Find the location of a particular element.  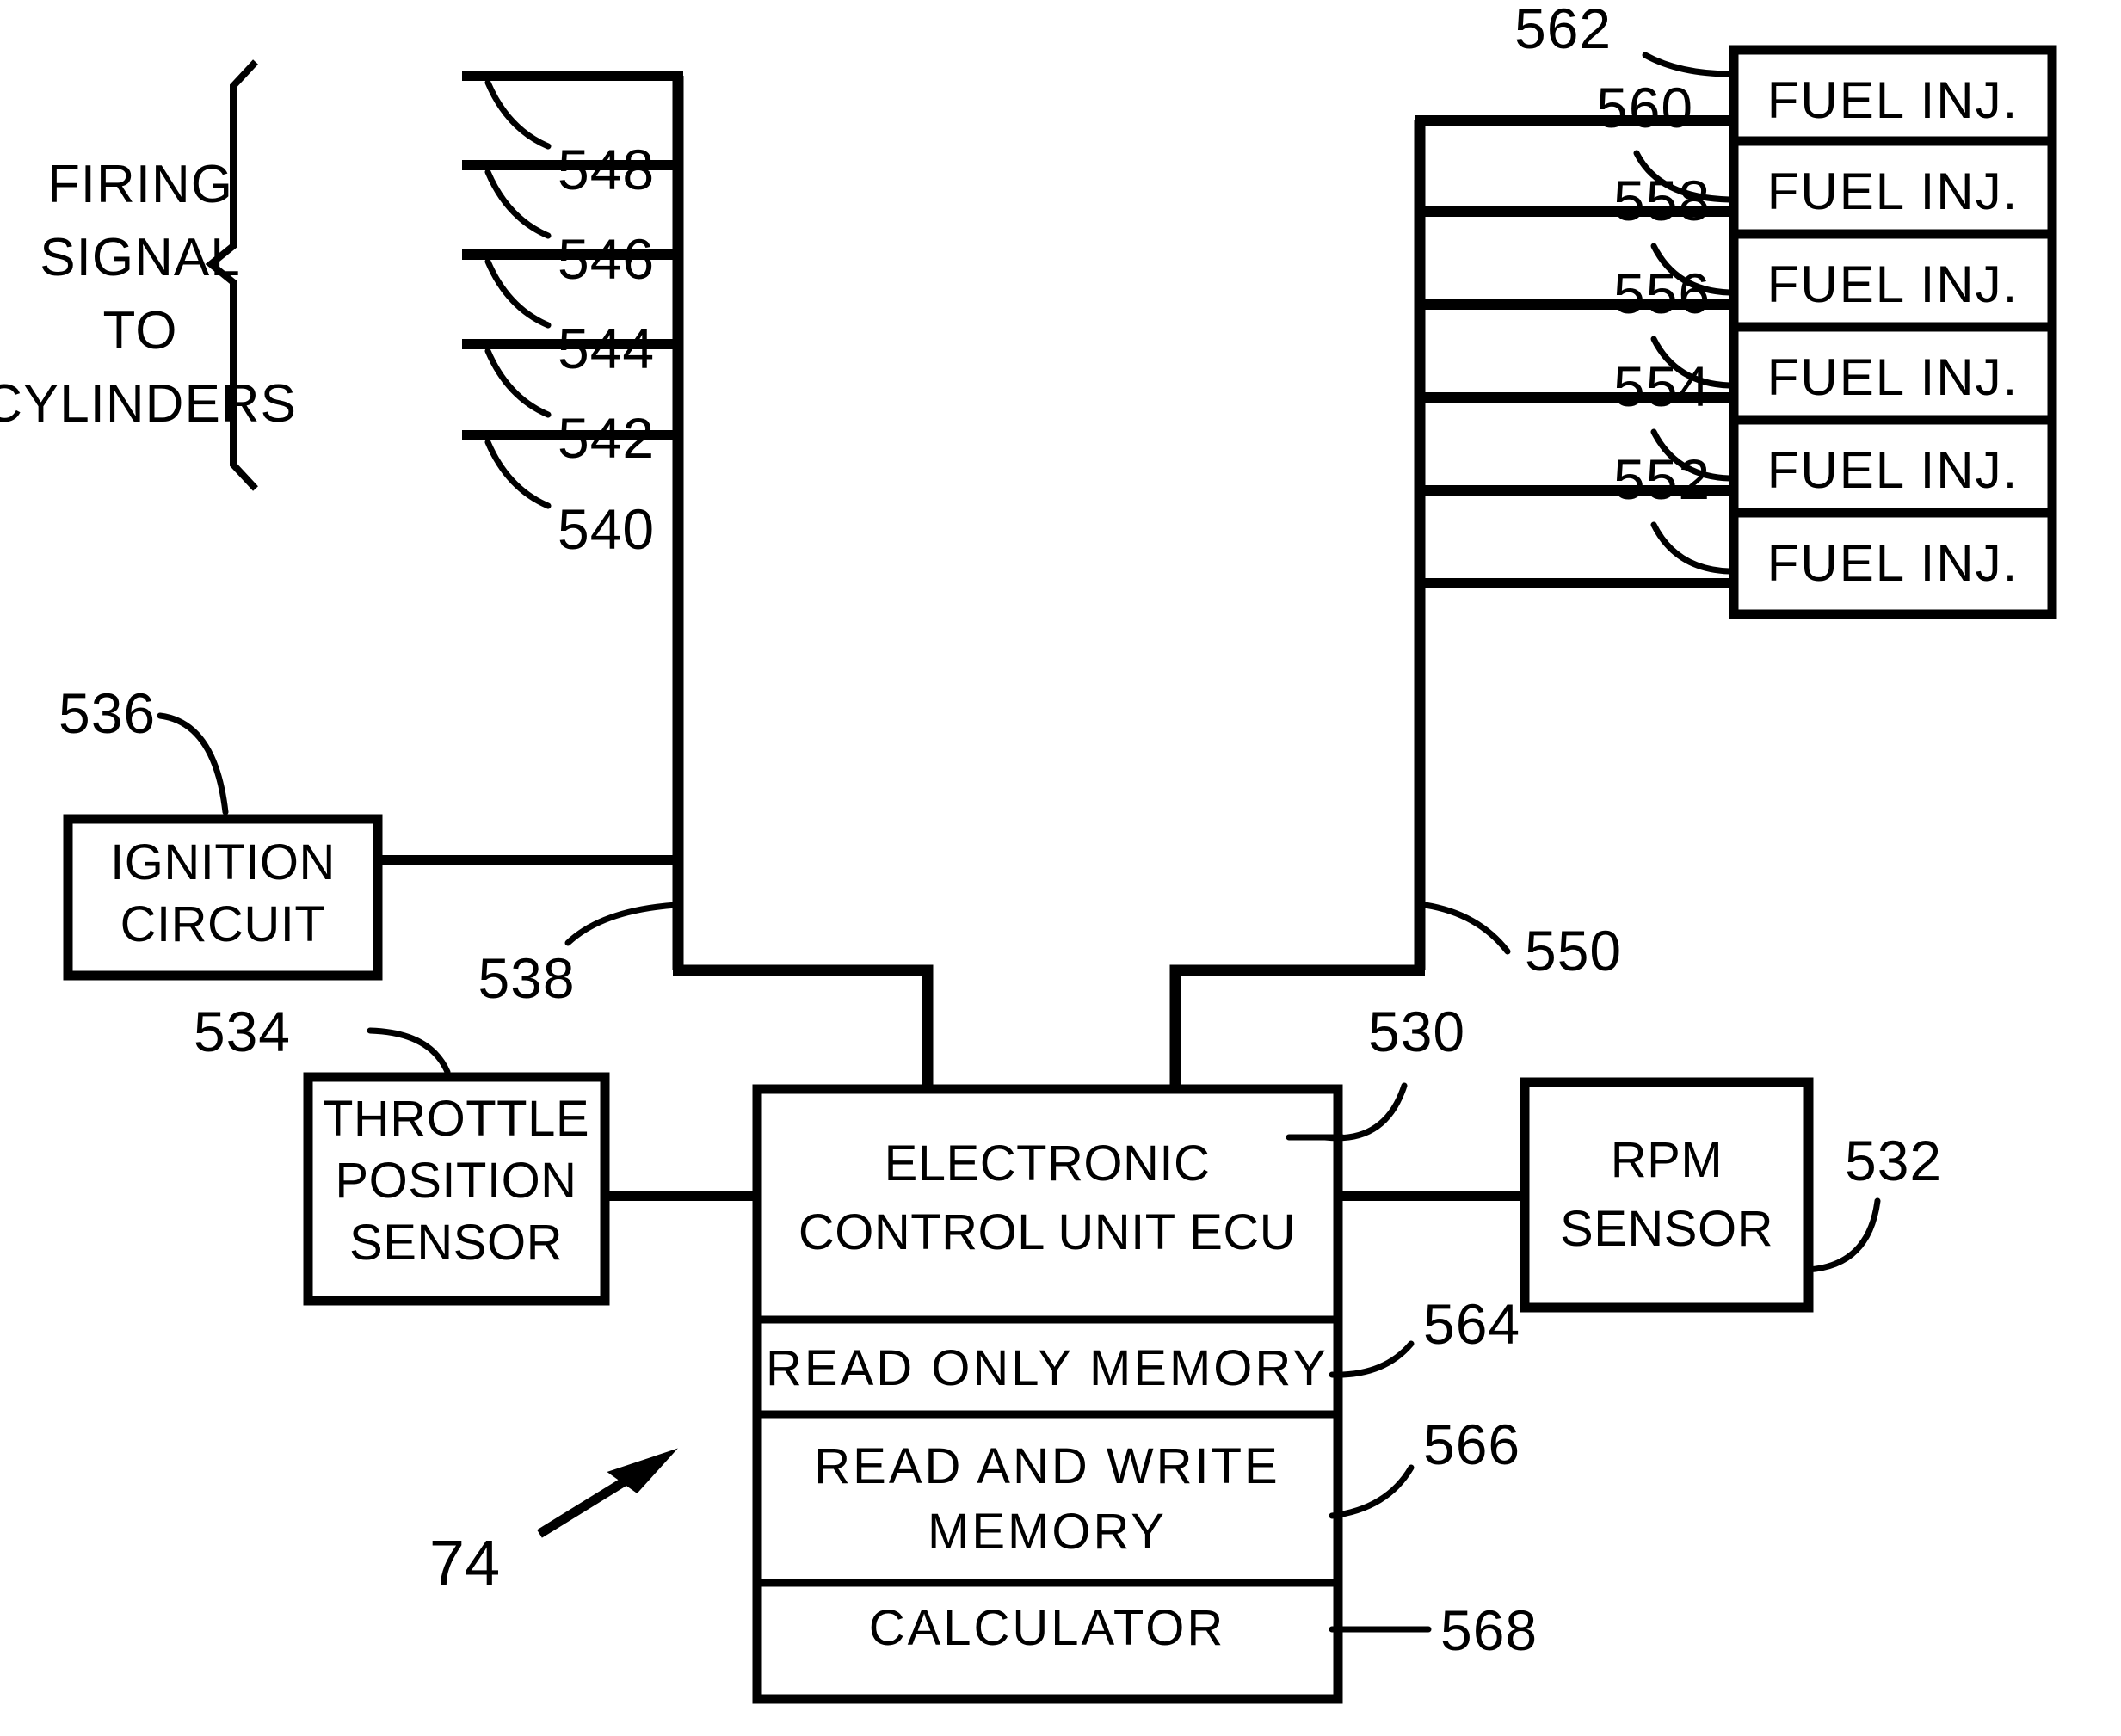

ref-538: 538 is located at coordinates (526, 978).